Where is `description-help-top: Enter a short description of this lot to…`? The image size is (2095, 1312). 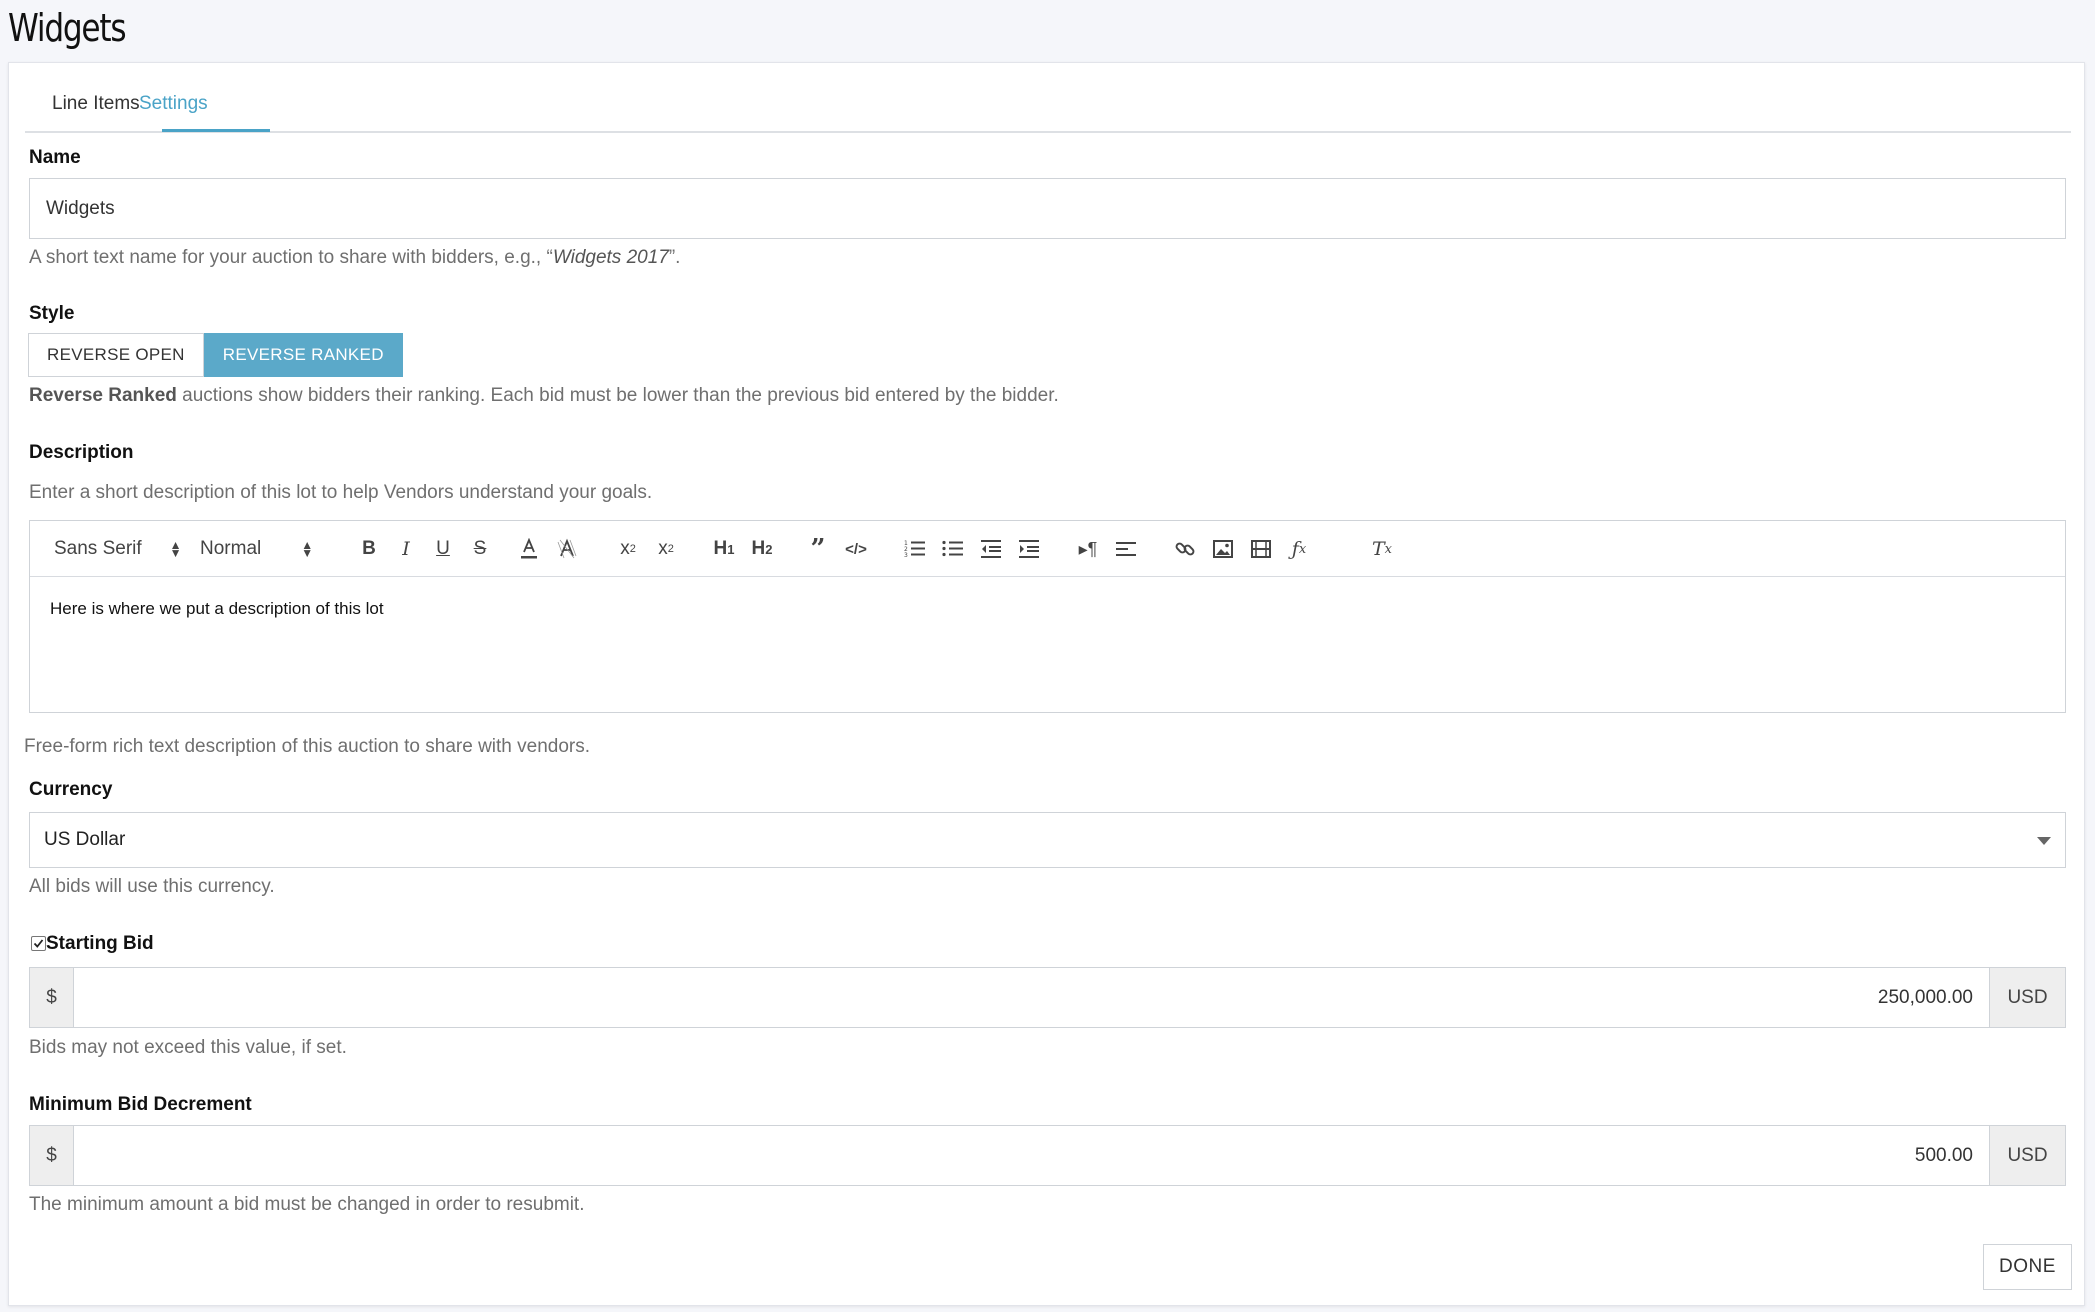 description-help-top: Enter a short description of this lot to… is located at coordinates (341, 492).